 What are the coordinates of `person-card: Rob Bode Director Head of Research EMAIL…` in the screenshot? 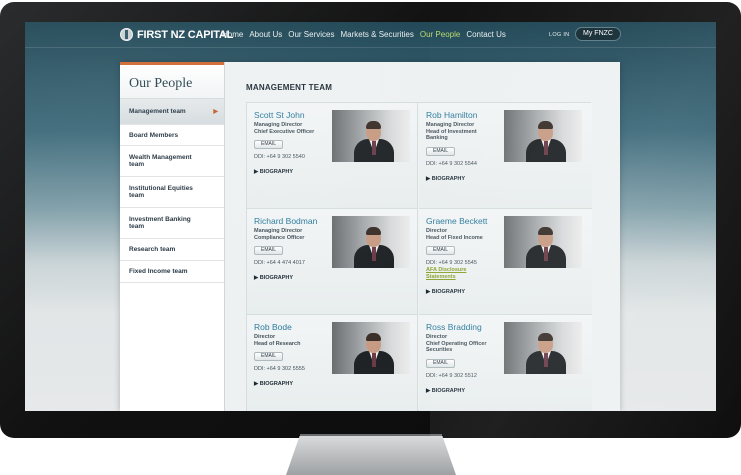 It's located at (332, 363).